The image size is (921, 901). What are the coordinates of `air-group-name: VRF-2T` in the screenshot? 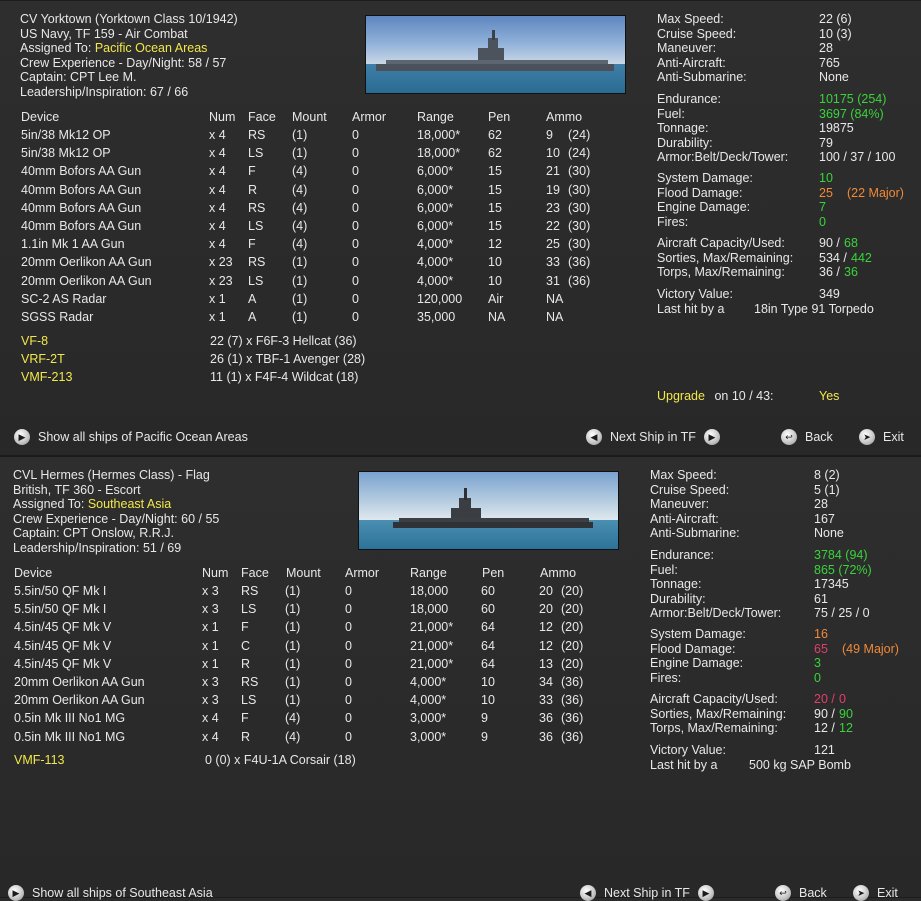 It's located at (43, 359).